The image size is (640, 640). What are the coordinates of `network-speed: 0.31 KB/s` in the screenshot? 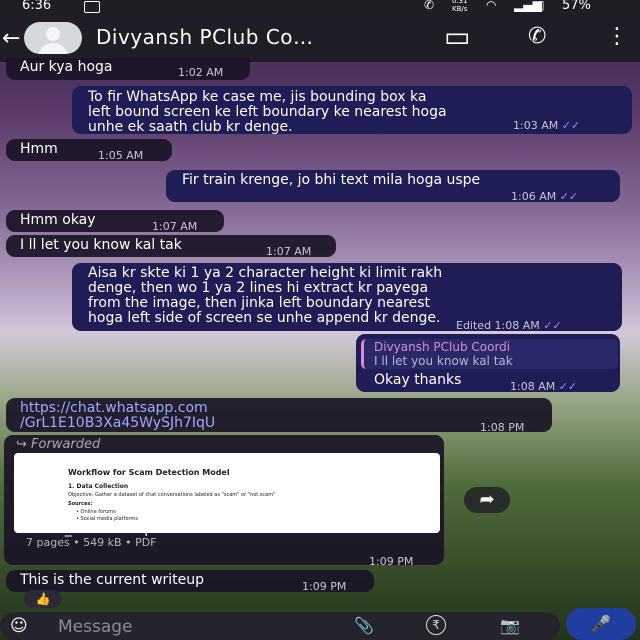 It's located at (460, 6).